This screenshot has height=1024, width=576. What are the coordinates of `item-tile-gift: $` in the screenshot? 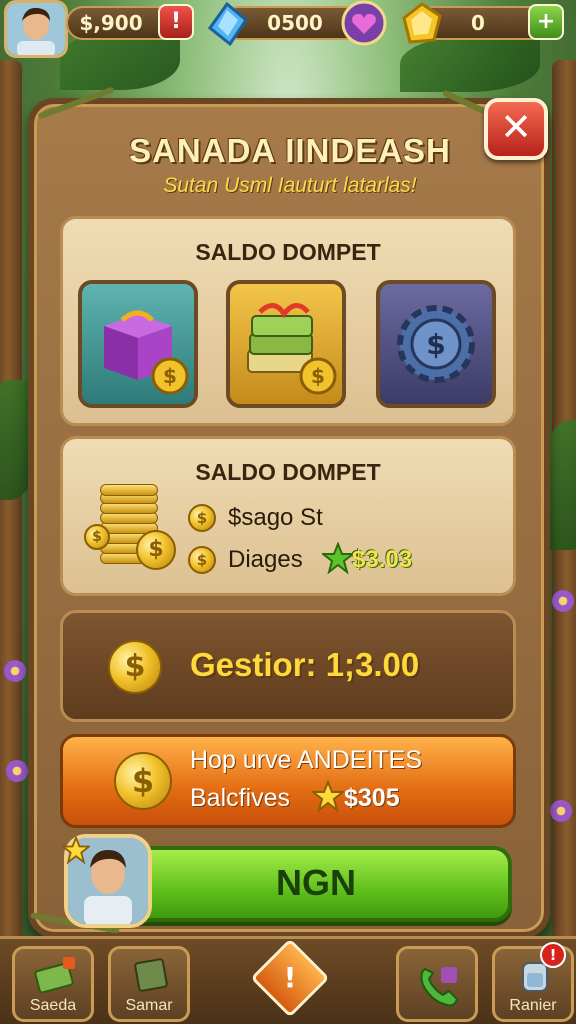 It's located at (138, 344).